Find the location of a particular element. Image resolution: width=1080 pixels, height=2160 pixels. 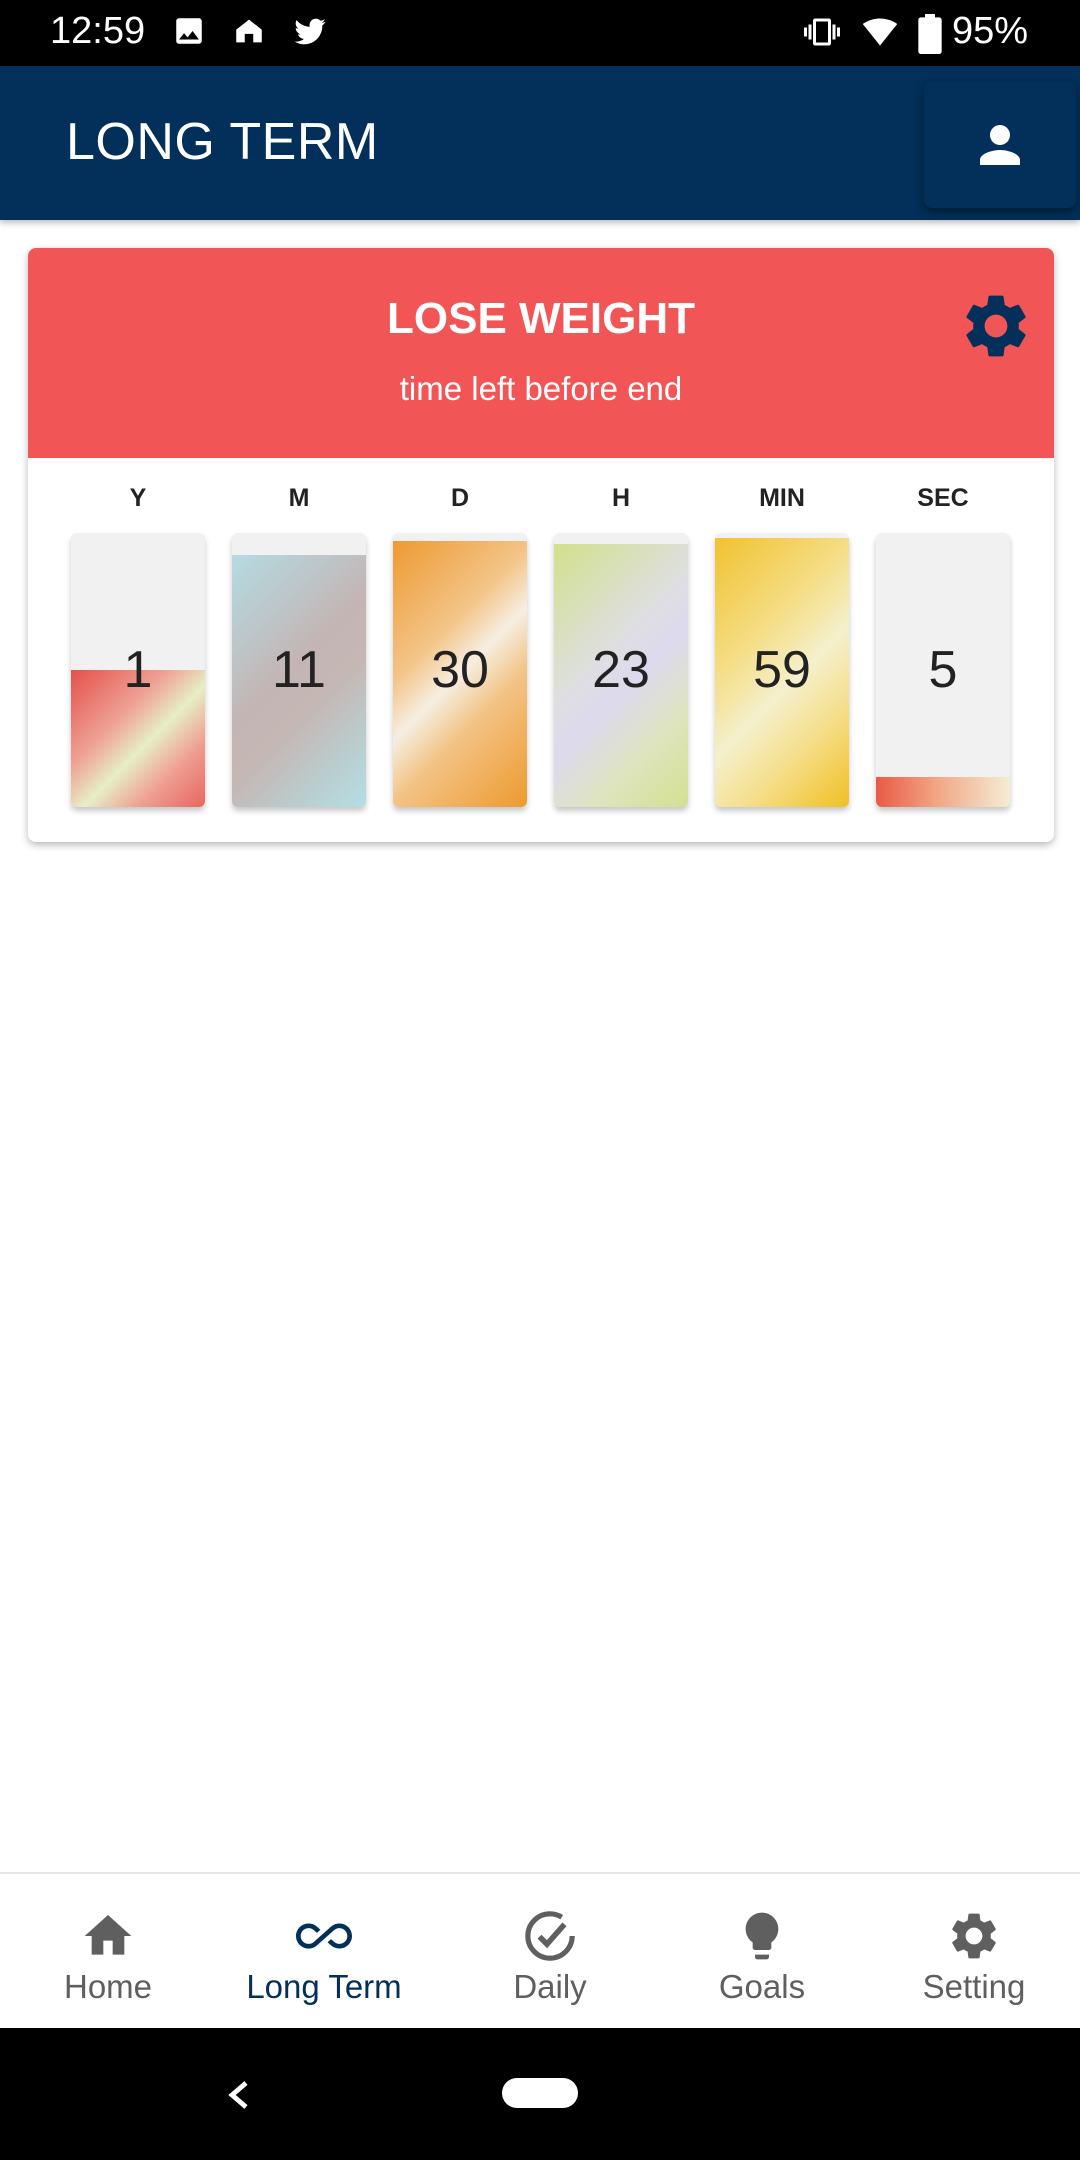

month-value: 11 is located at coordinates (299, 670).